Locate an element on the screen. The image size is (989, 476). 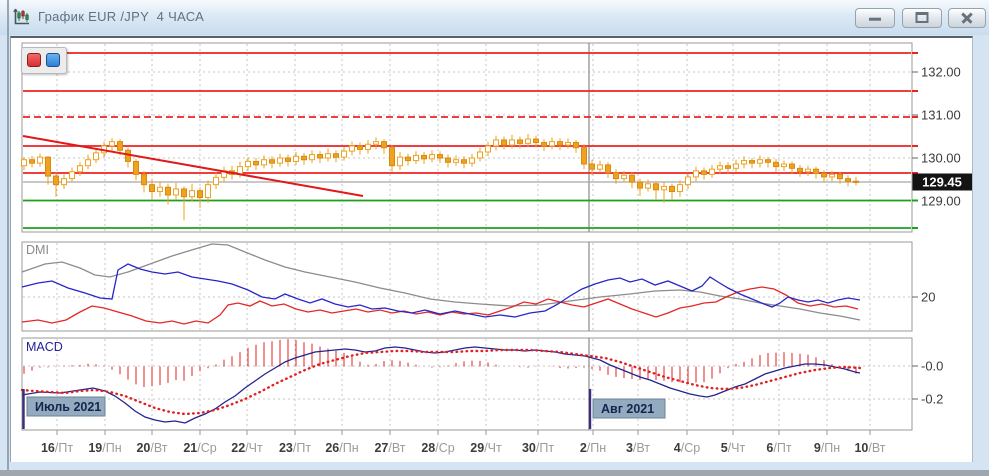
minimize-icon is located at coordinates (875, 19).